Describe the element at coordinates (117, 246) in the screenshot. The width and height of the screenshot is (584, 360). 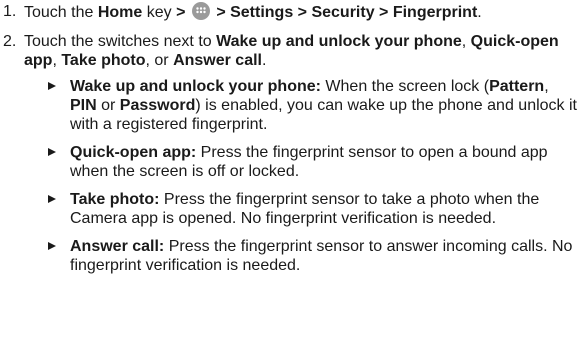
I see `bullet-term: Answer call:` at that location.